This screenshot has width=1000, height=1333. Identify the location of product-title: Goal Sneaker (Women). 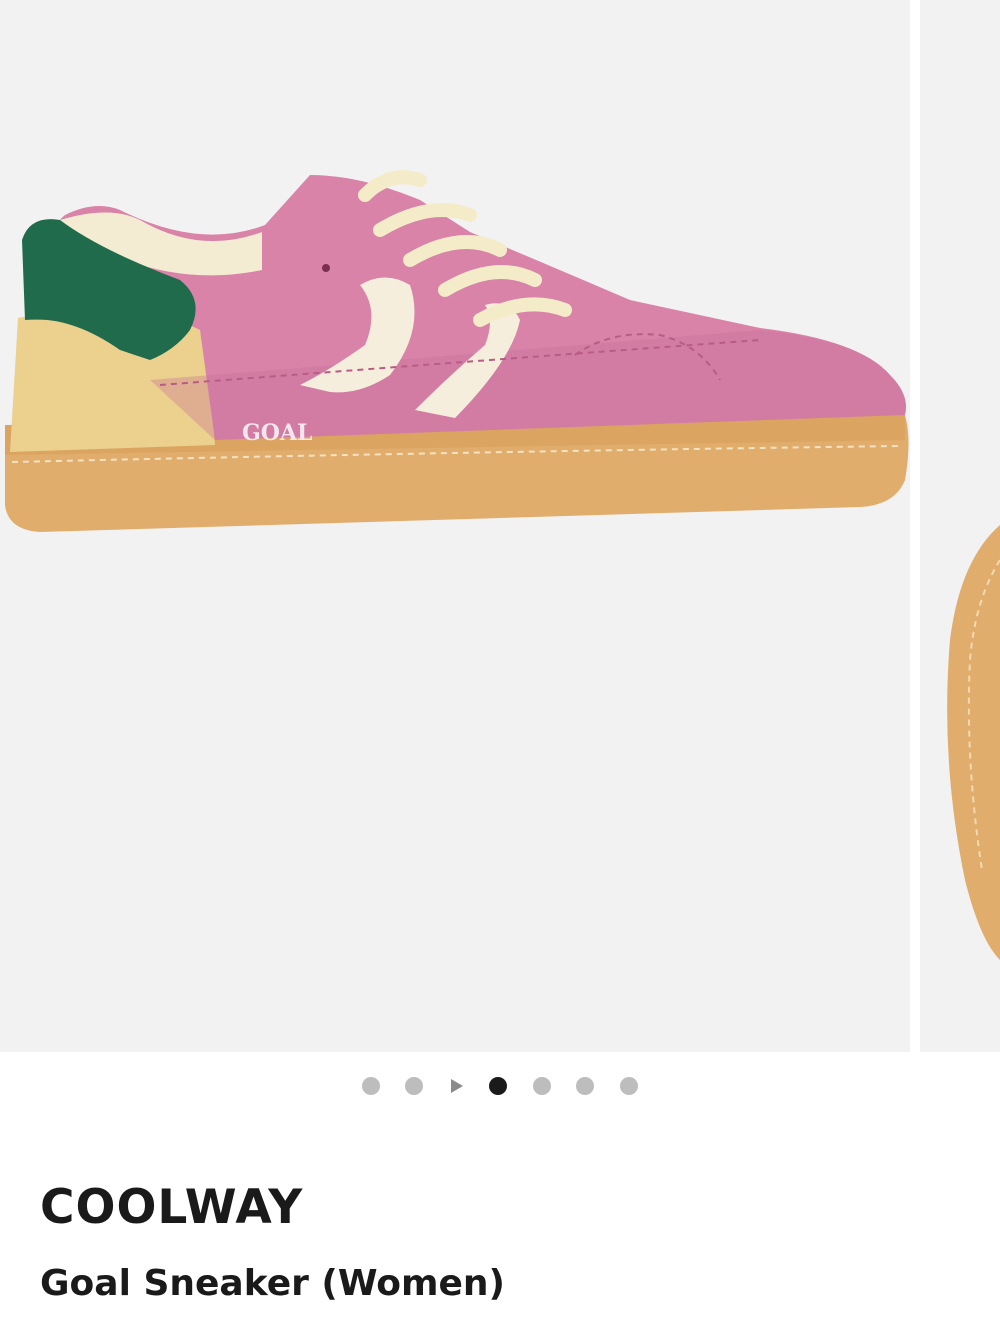
(273, 1283).